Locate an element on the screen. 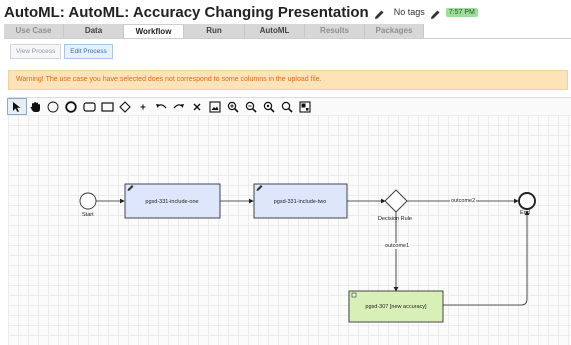  hand-icon is located at coordinates (35, 106).